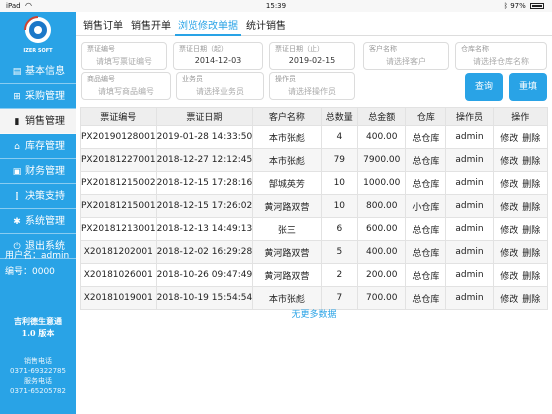  I want to click on service-phone-label: 服务电话, so click(38, 381).